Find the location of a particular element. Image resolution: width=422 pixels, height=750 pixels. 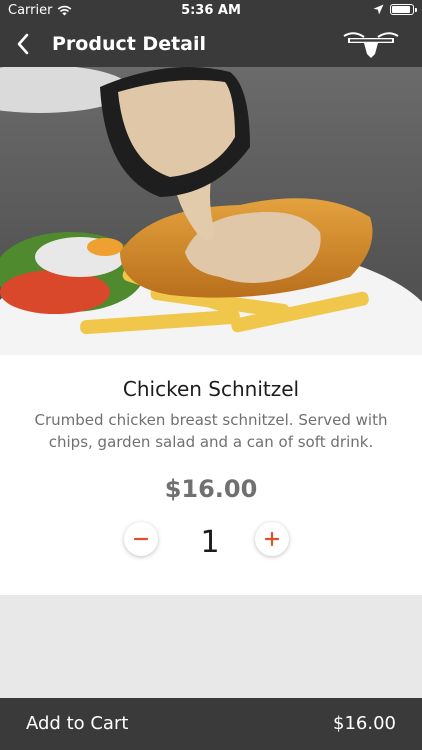

nav-bar: Product Detail is located at coordinates (211, 44).